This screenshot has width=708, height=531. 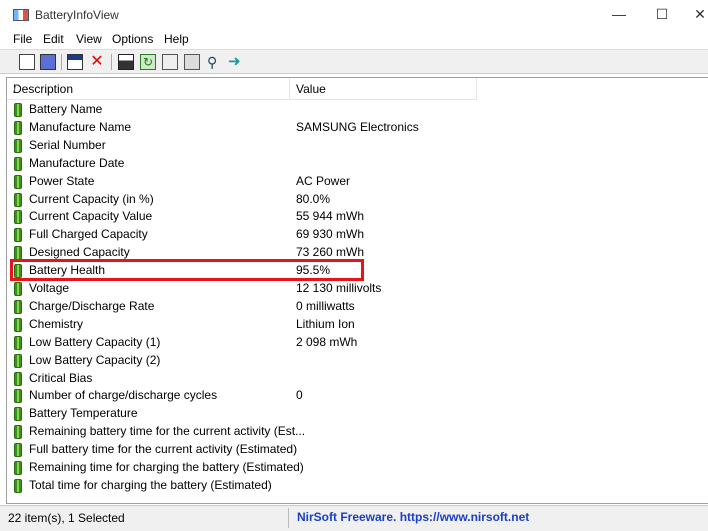 I want to click on column-label-value: Value, so click(x=311, y=89).